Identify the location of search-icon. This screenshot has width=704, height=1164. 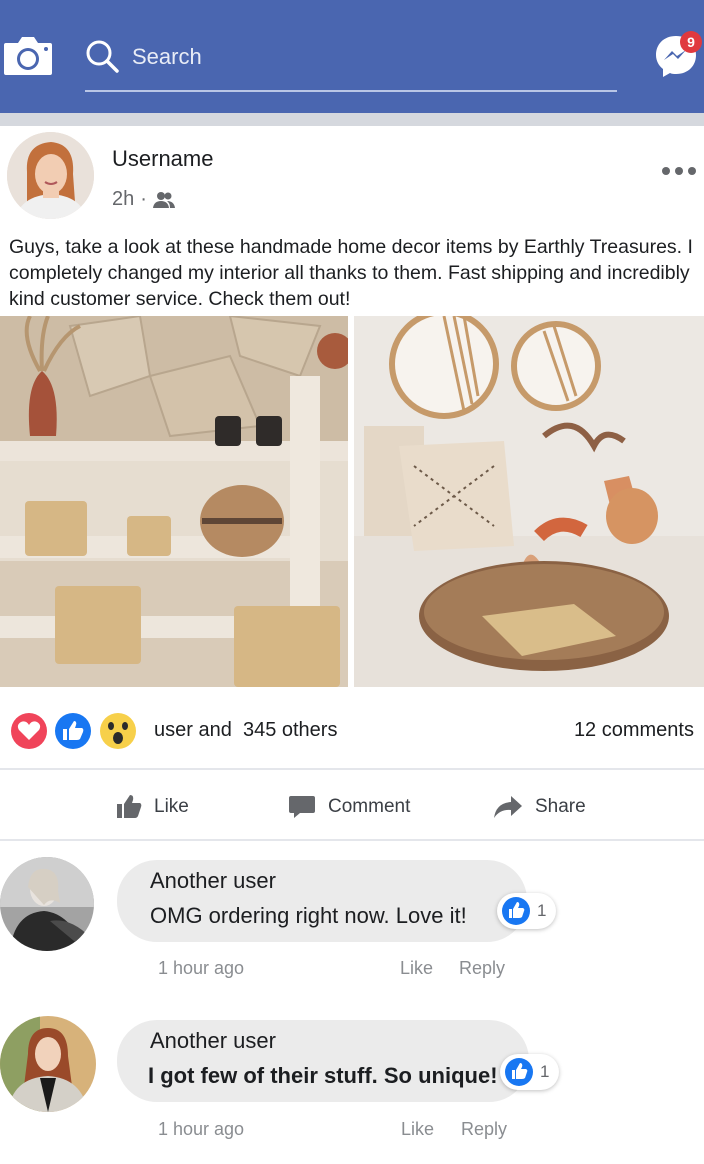
(102, 56).